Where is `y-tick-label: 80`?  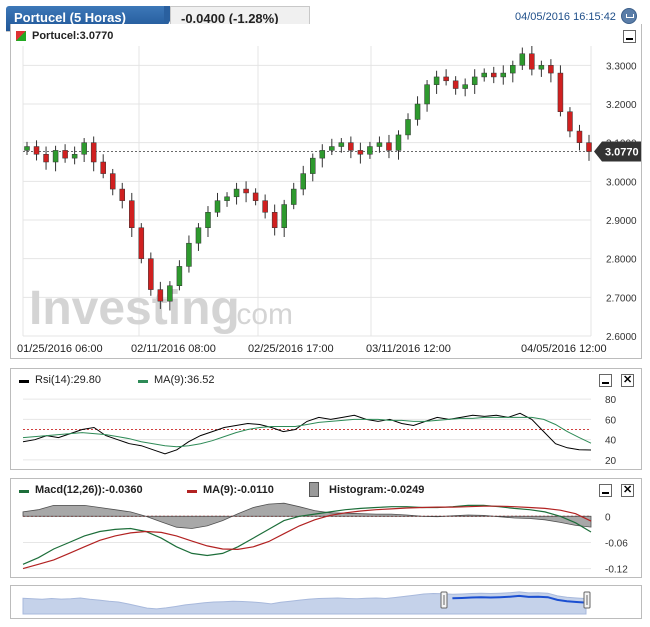
y-tick-label: 80 is located at coordinates (611, 400).